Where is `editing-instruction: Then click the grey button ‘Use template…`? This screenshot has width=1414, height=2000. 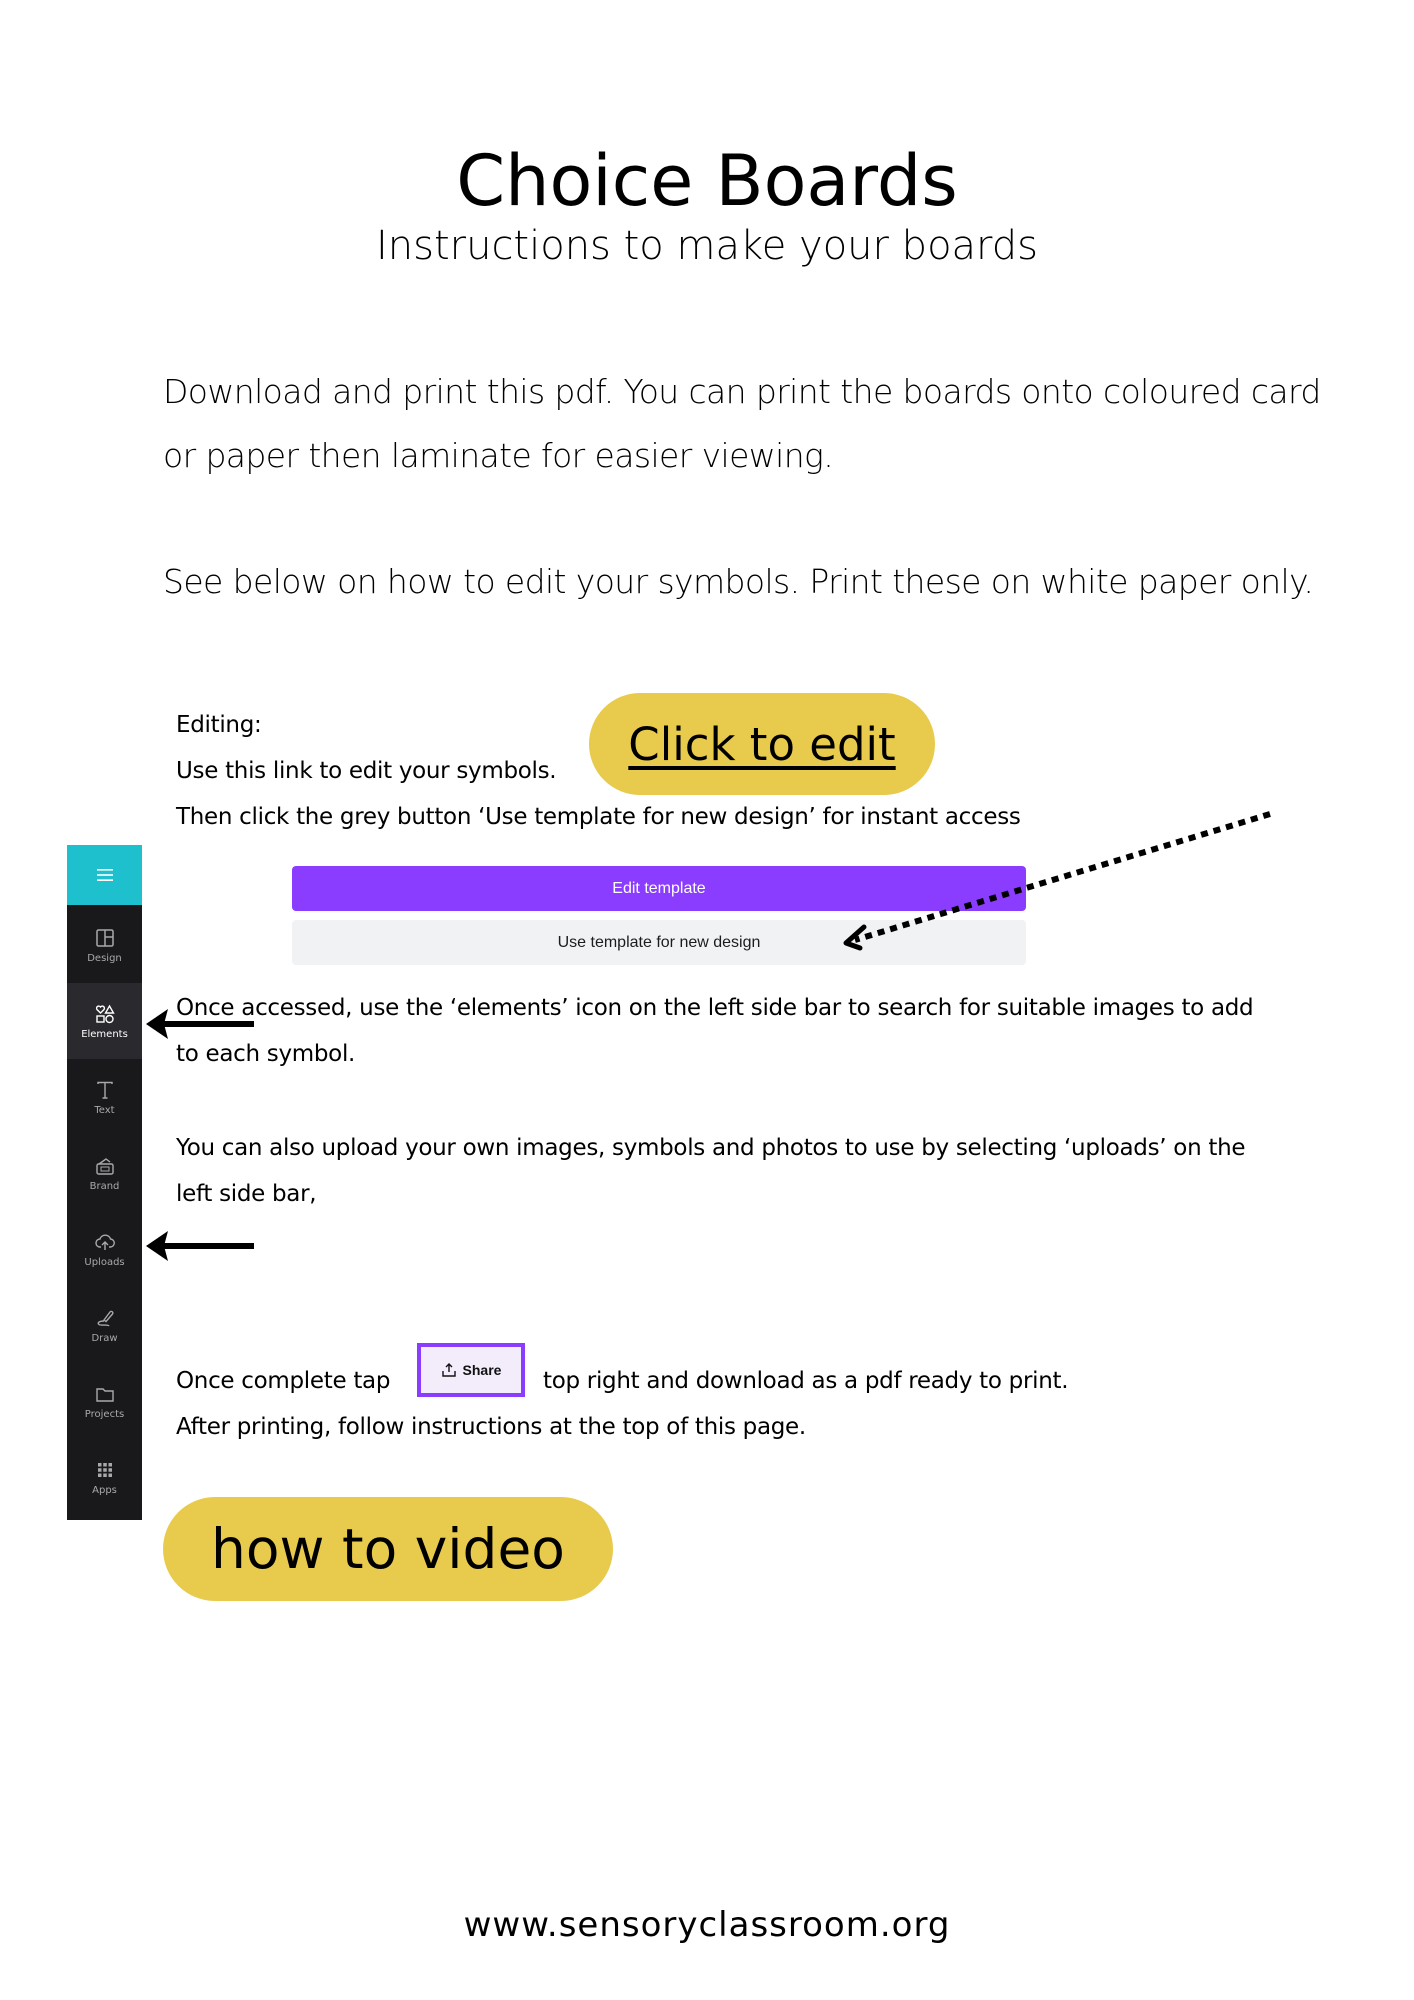
editing-instruction: Then click the grey button ‘Use template… is located at coordinates (598, 817).